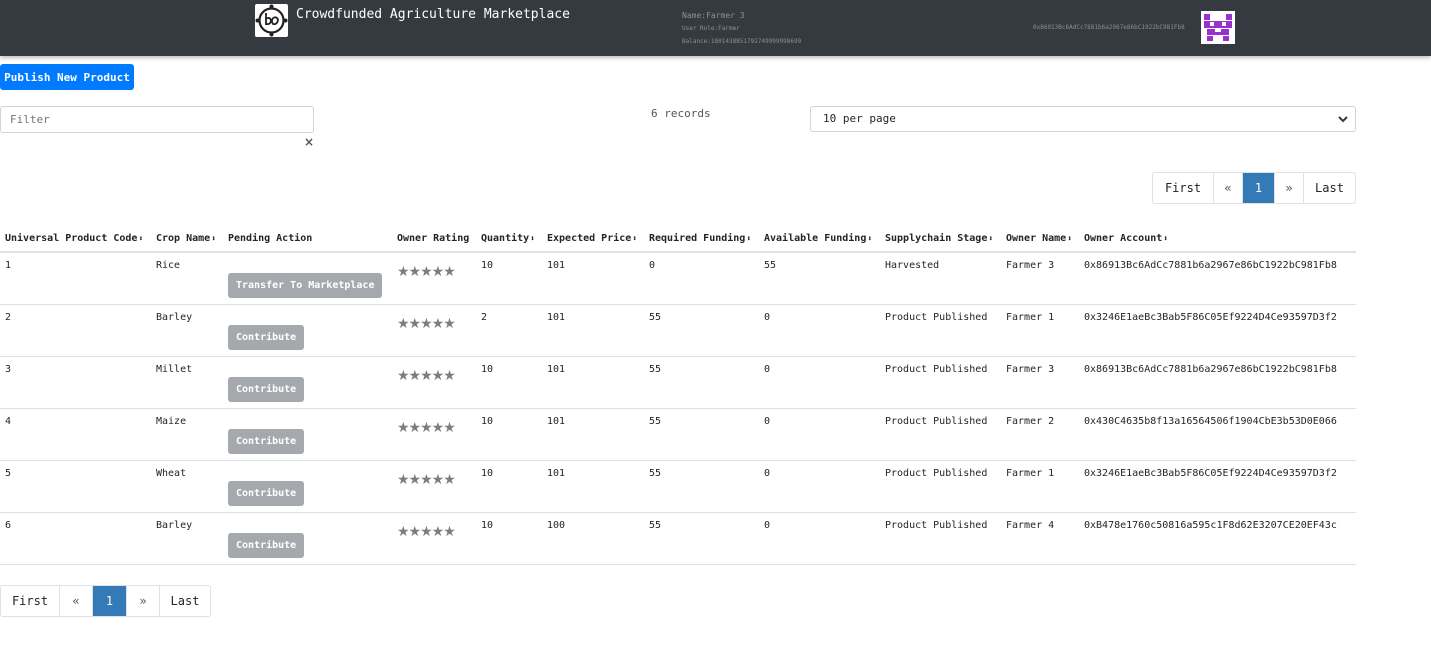 The image size is (1431, 665). Describe the element at coordinates (305, 285) in the screenshot. I see `transfer-to-marketplace-button: Transfer To Marketplace` at that location.